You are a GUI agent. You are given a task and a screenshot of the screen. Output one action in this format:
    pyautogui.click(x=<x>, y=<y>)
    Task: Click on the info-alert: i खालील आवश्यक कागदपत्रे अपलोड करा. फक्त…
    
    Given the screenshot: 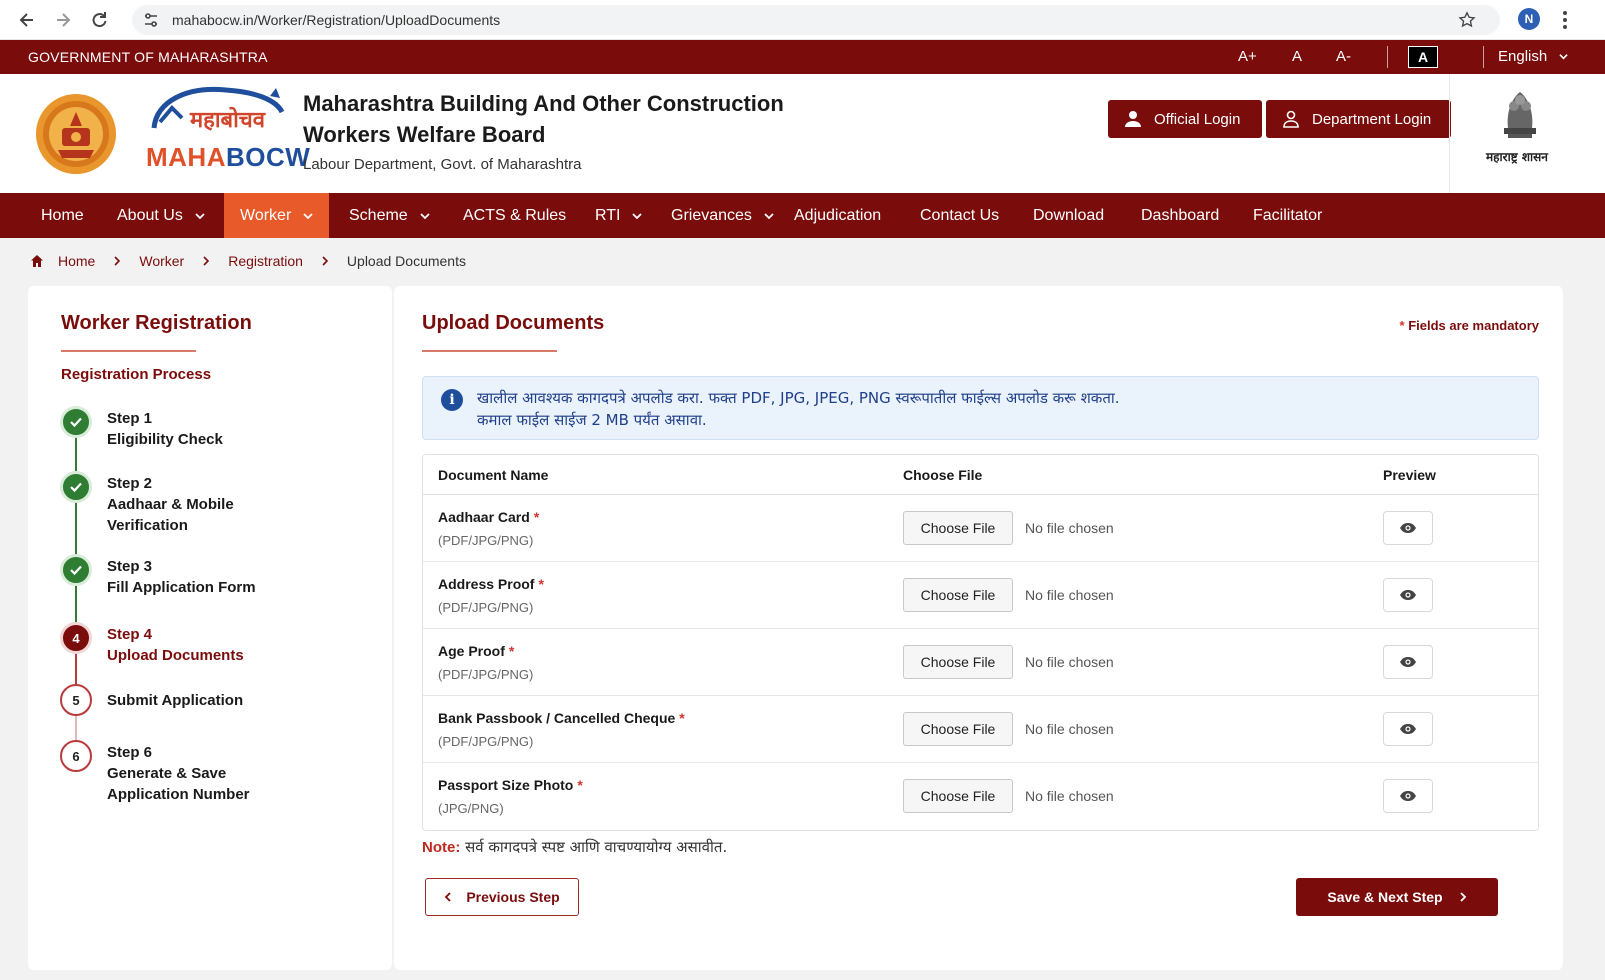 What is the action you would take?
    pyautogui.click(x=980, y=408)
    